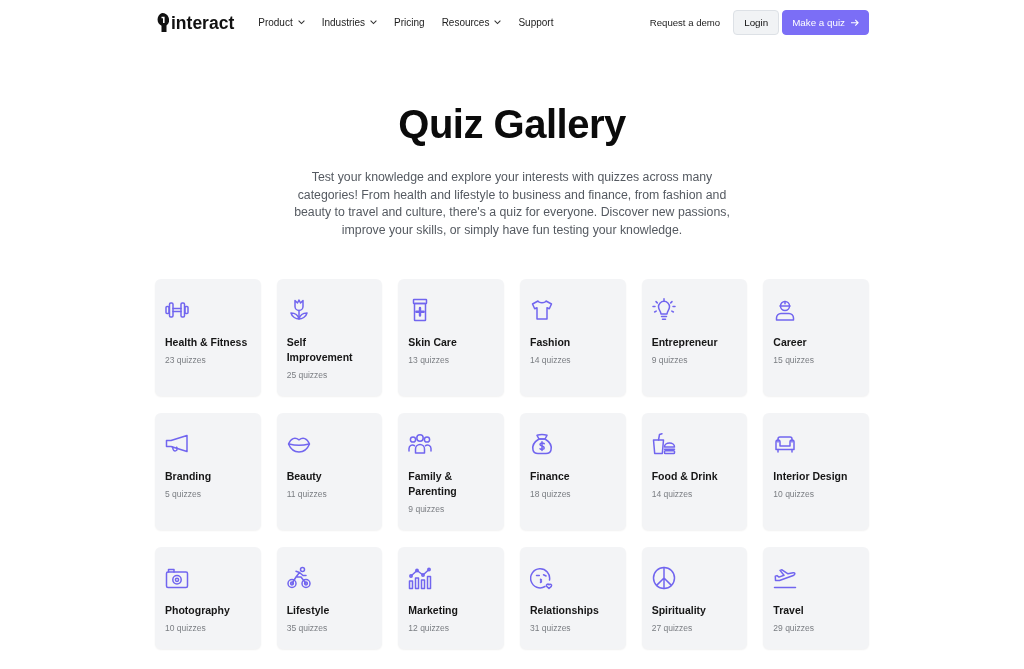 The width and height of the screenshot is (1024, 669). I want to click on category-card: Relationships 31 quizzes, so click(573, 598).